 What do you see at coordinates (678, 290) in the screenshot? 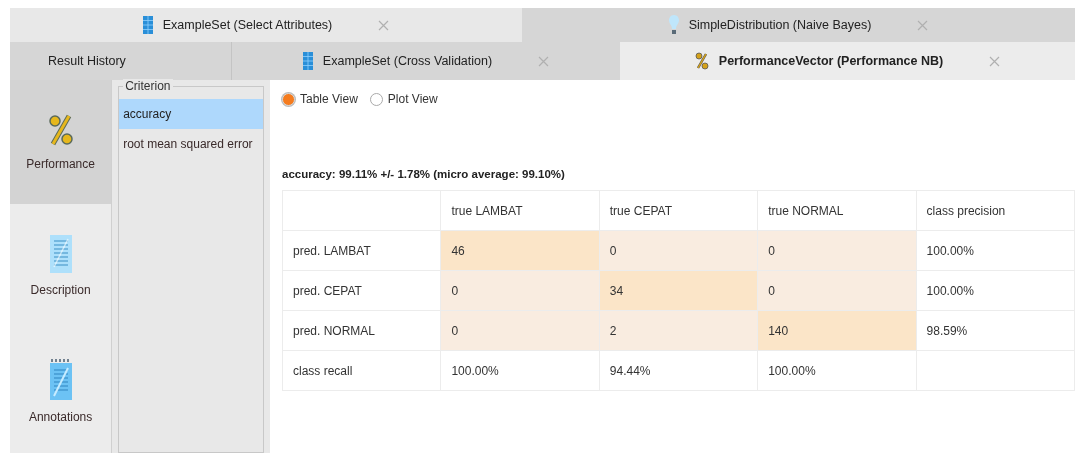
I see `table-cell: 34` at bounding box center [678, 290].